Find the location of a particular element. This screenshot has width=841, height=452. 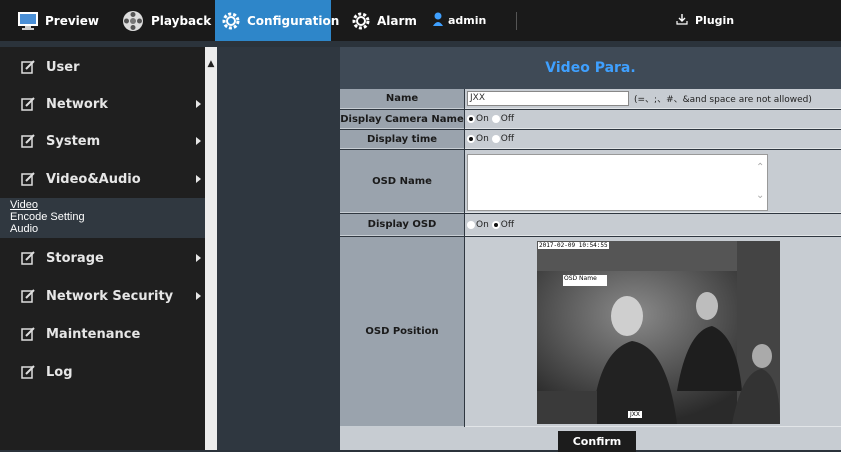

display-osd-row: On Off is located at coordinates (653, 225).